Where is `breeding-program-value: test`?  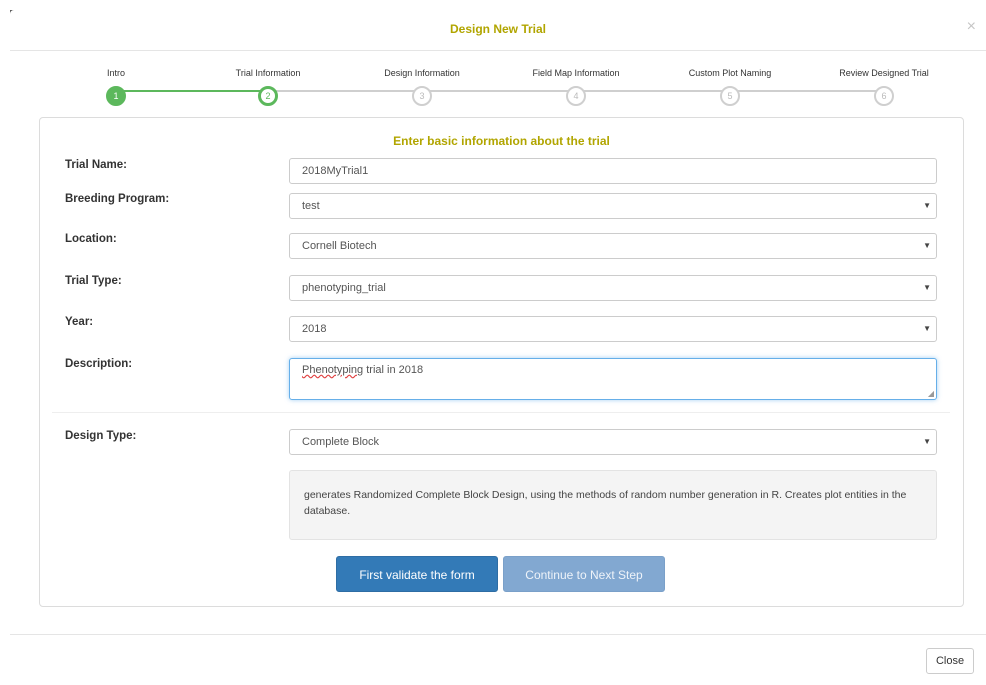 breeding-program-value: test is located at coordinates (311, 206).